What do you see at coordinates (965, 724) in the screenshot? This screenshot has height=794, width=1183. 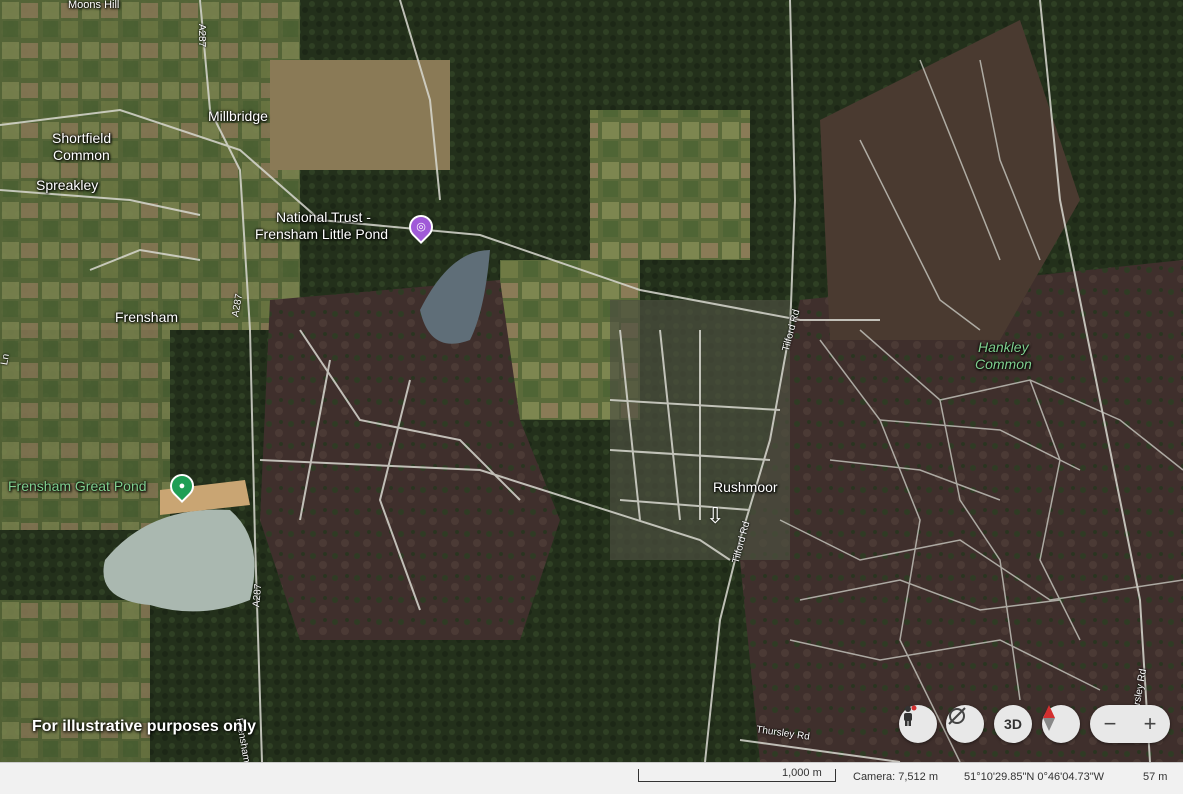 I see `compass-reset-icon` at bounding box center [965, 724].